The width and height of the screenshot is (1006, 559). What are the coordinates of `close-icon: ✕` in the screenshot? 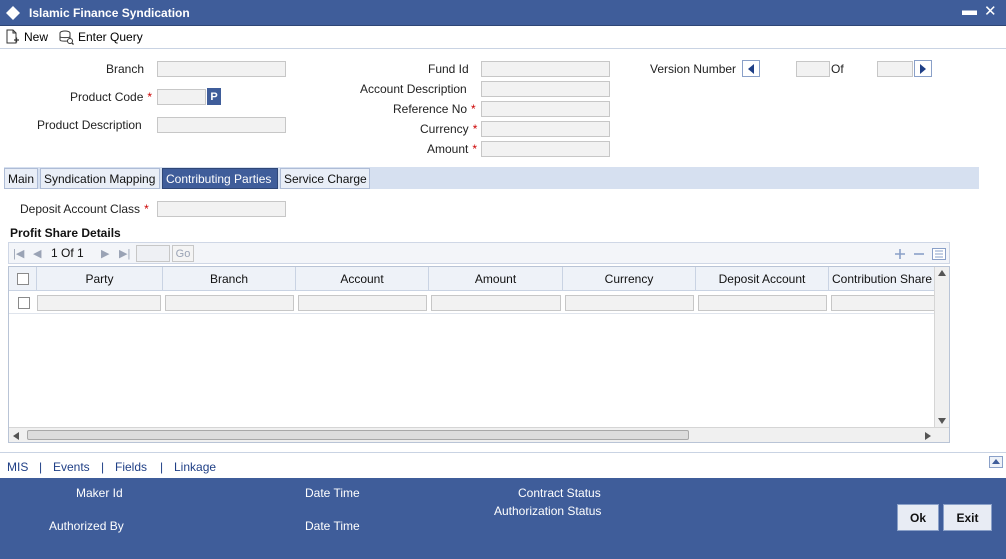 It's located at (990, 11).